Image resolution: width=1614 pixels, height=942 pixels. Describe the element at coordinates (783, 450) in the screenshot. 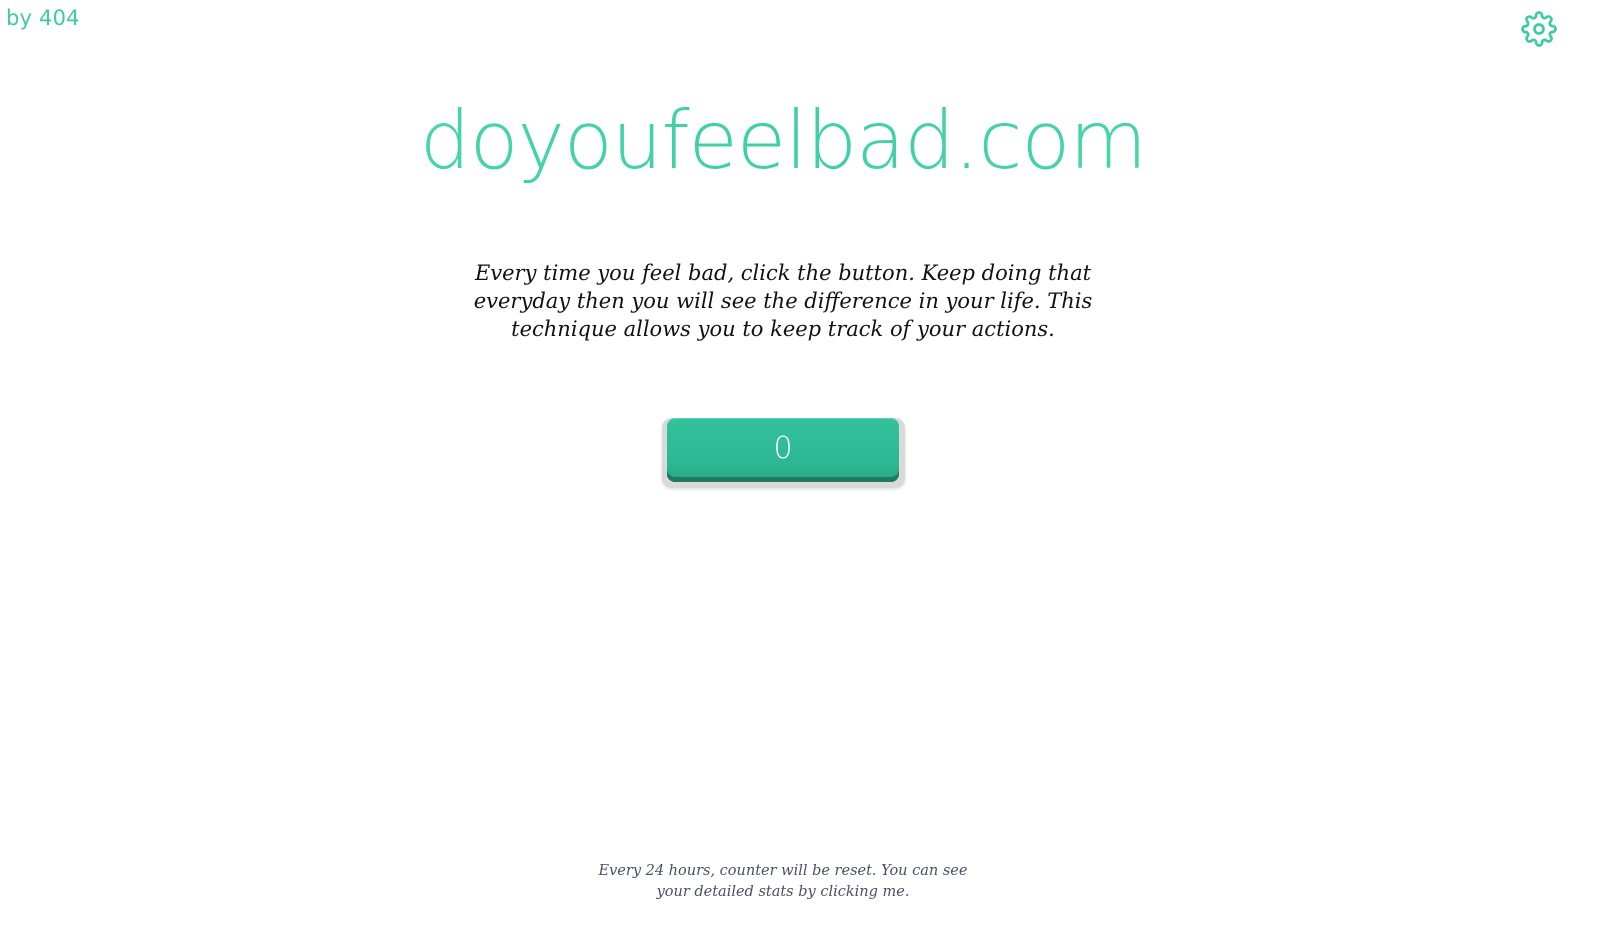

I see `feel-bad-counter-button: 0` at that location.